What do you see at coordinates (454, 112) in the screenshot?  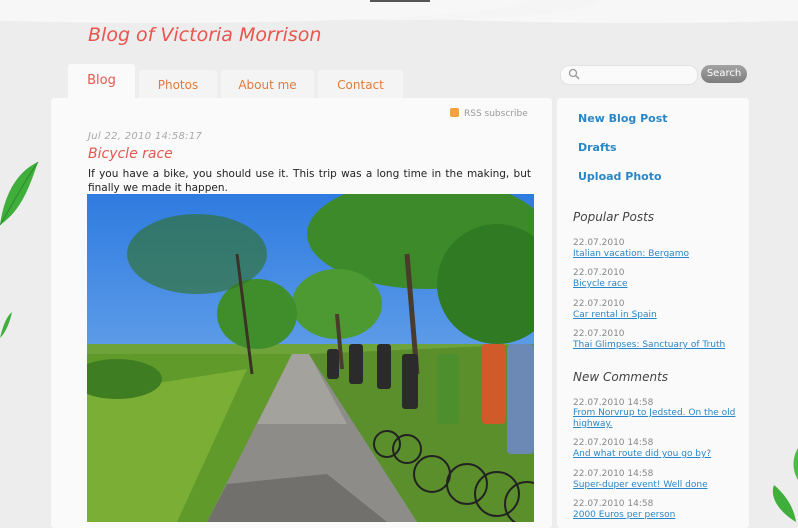 I see `rss-icon` at bounding box center [454, 112].